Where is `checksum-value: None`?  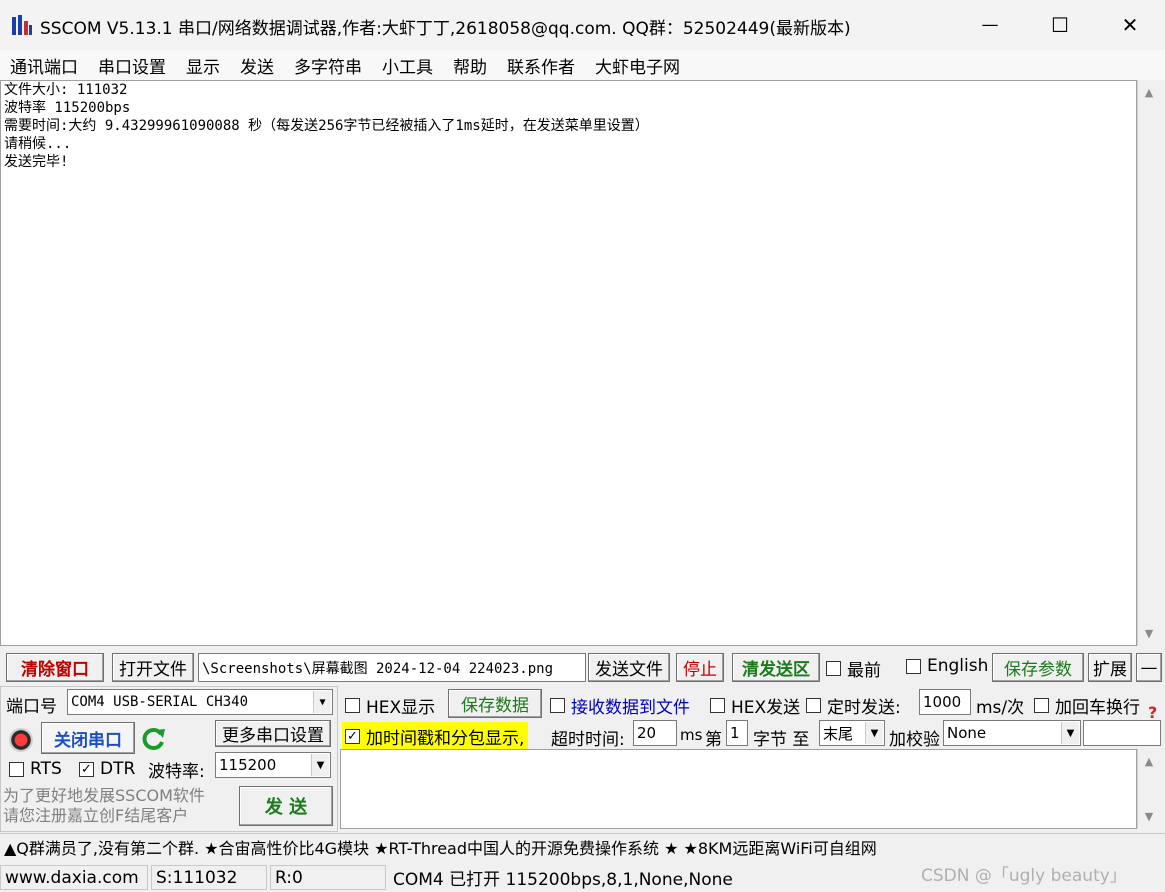 checksum-value: None is located at coordinates (967, 733).